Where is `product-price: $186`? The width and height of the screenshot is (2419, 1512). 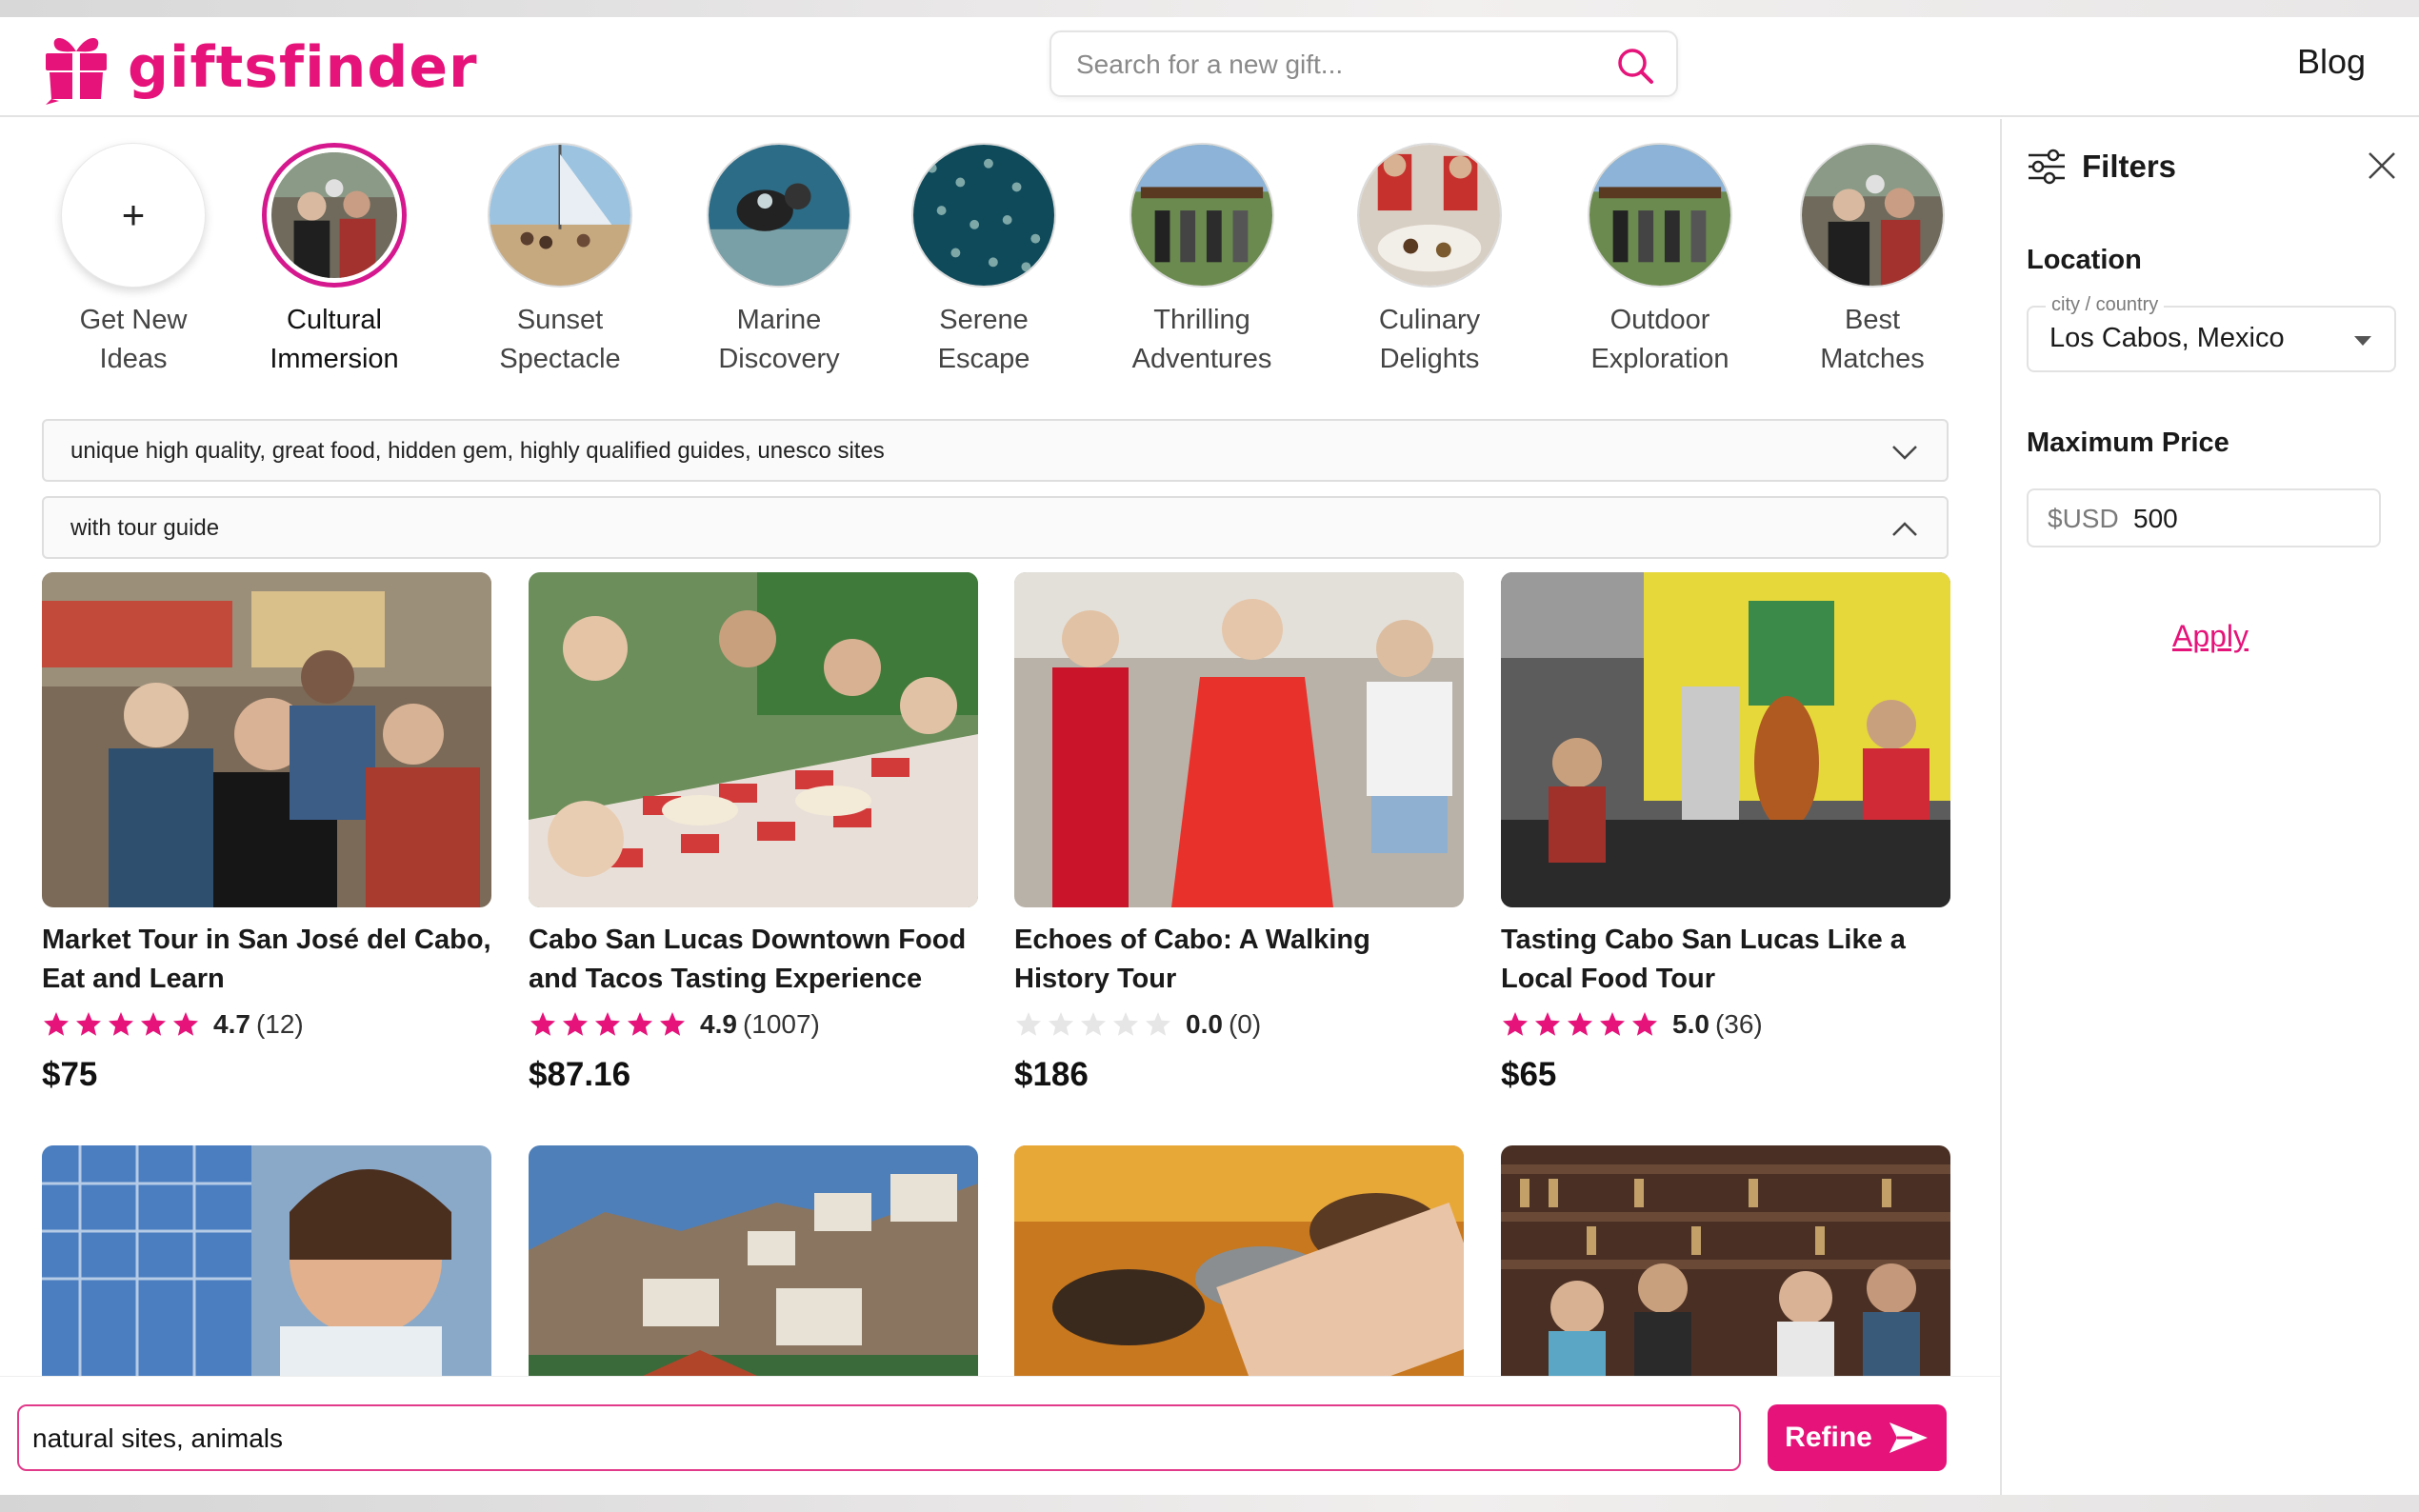
product-price: $186 is located at coordinates (1051, 1074).